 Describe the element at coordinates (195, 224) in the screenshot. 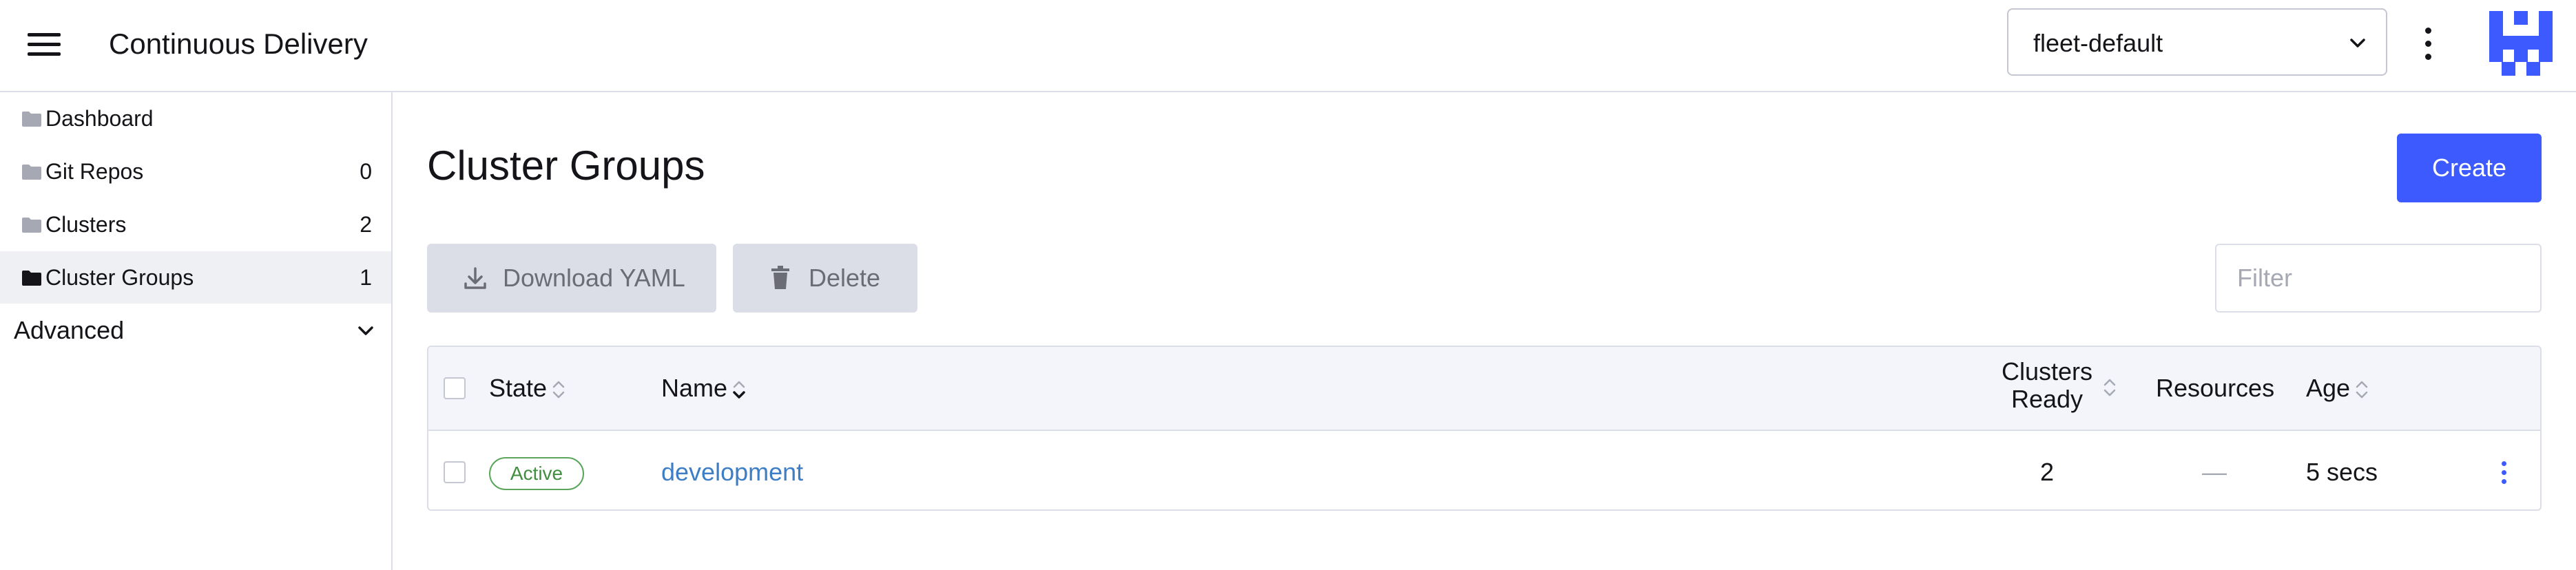

I see `sidebar-item-clusters: Clusters 2` at that location.